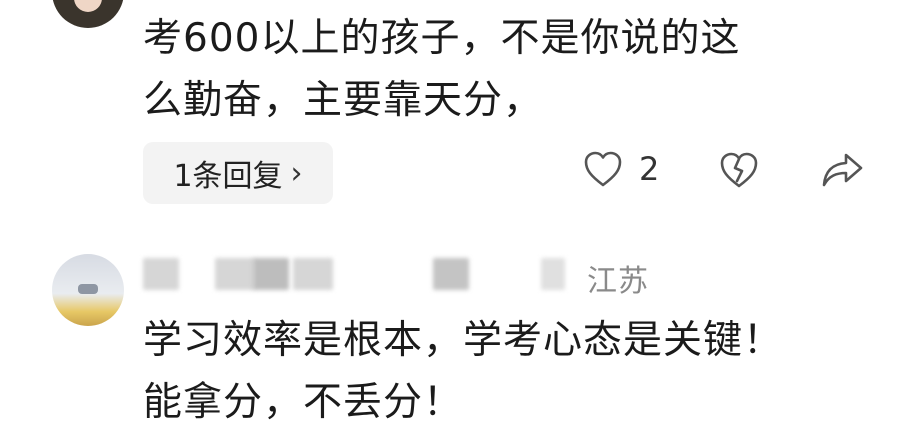 The image size is (918, 434). I want to click on share-button, so click(842, 170).